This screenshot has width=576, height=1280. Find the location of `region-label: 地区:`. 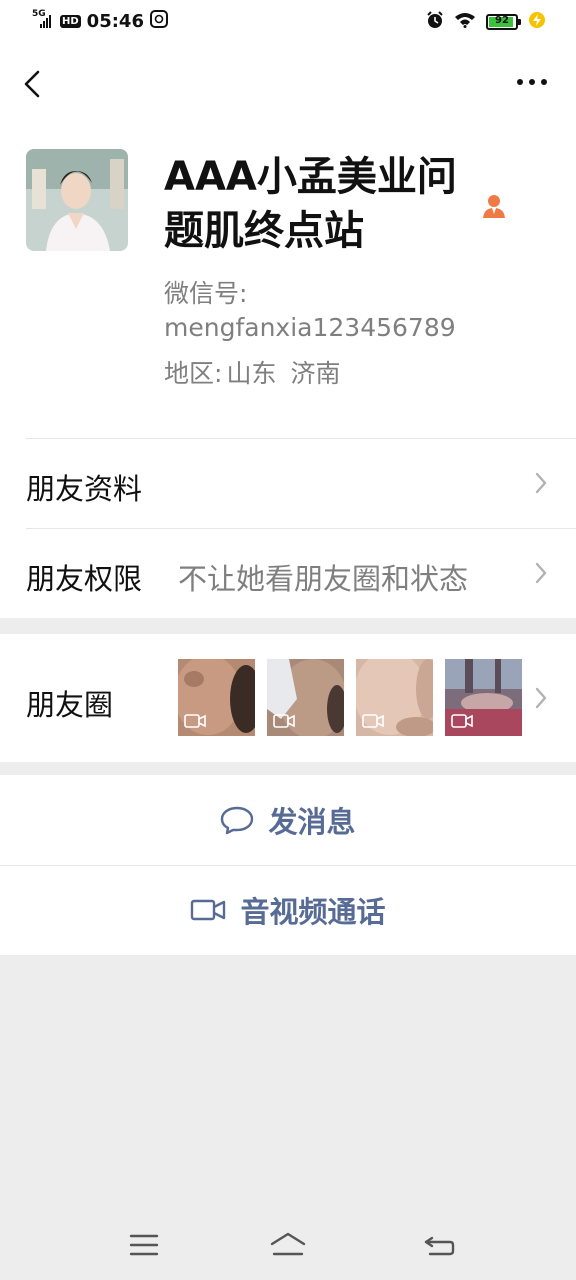

region-label: 地区: is located at coordinates (193, 373).